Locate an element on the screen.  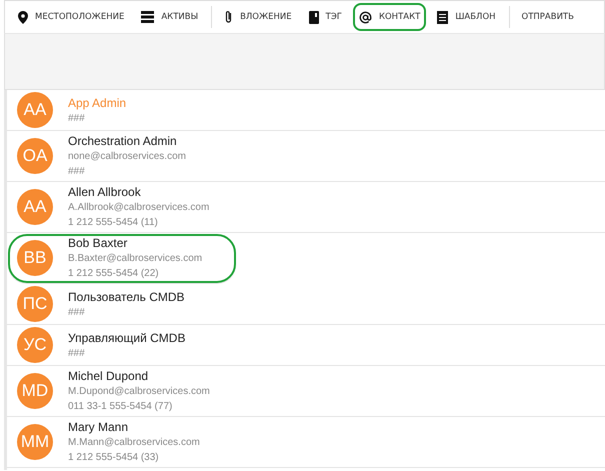
contact-name: Управляющий CMDB is located at coordinates (127, 338).